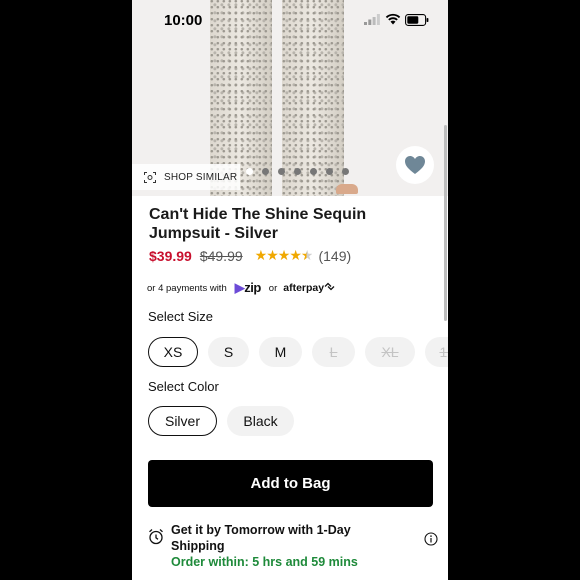 The height and width of the screenshot is (580, 580). What do you see at coordinates (445, 223) in the screenshot?
I see `scrollbar` at bounding box center [445, 223].